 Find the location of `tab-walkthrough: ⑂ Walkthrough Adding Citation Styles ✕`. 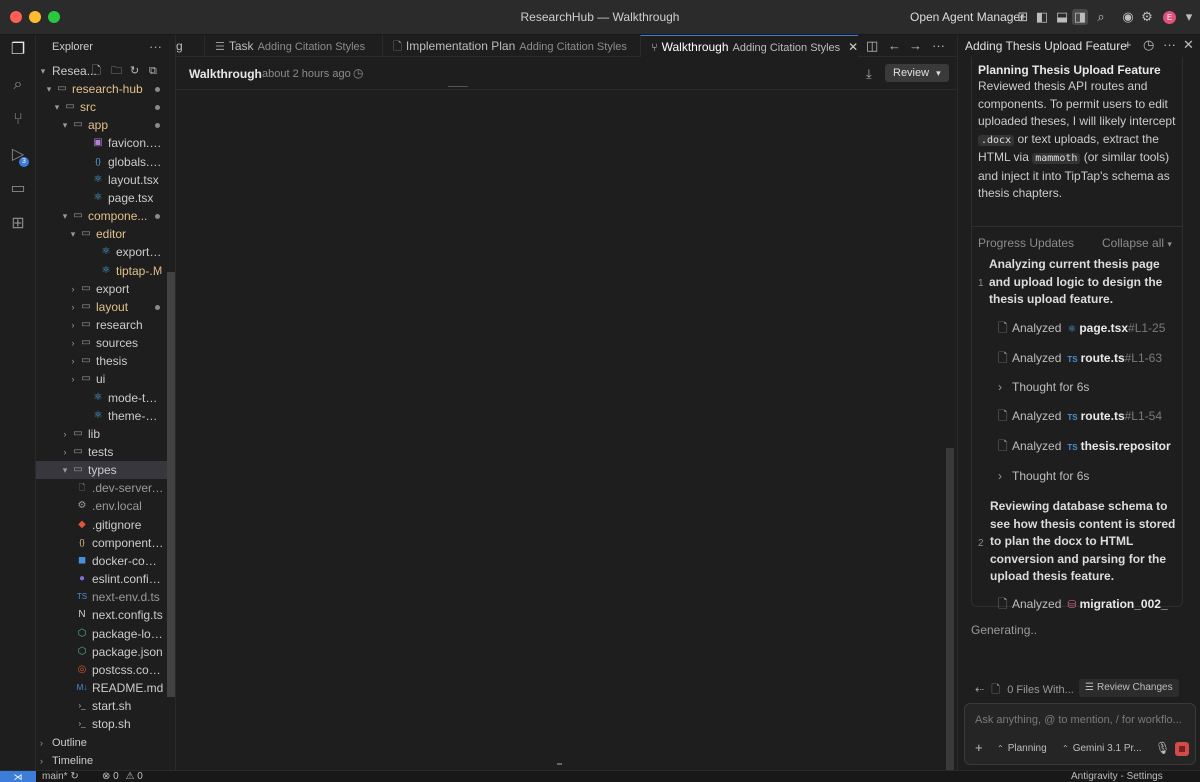

tab-walkthrough: ⑂ Walkthrough Adding Citation Styles ✕ is located at coordinates (749, 46).